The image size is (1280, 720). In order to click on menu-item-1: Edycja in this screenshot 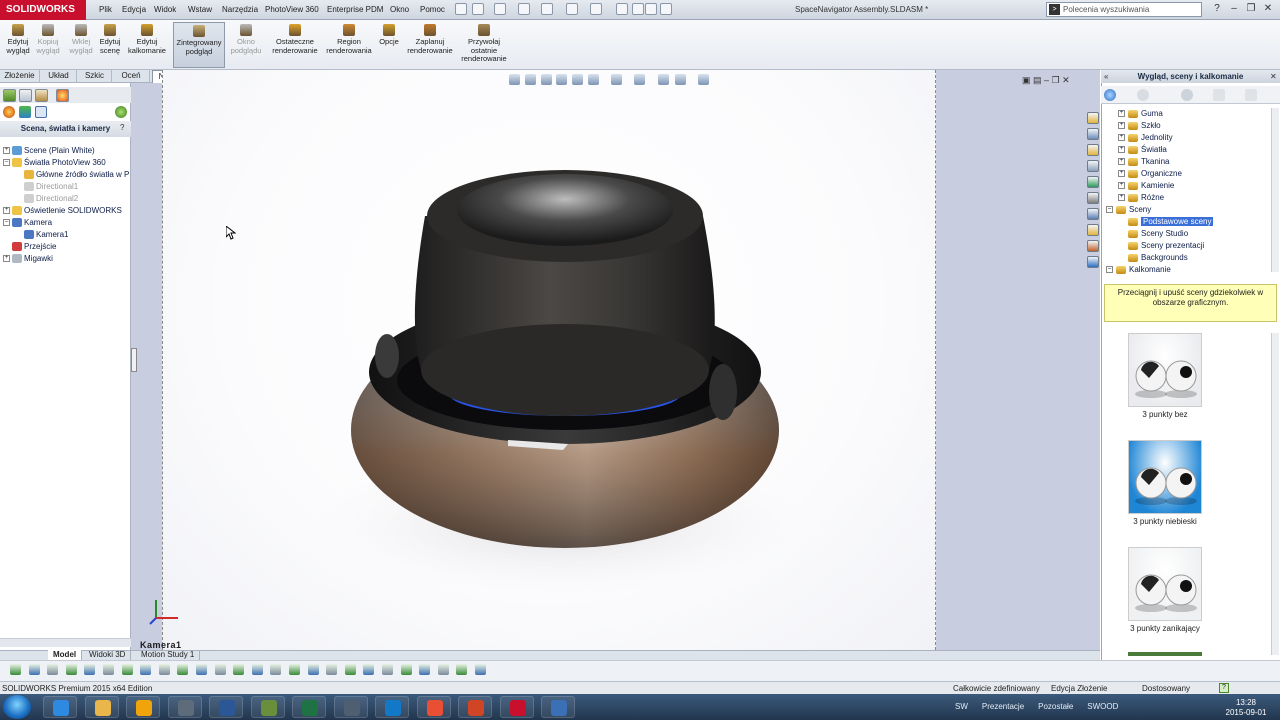, I will do `click(134, 10)`.